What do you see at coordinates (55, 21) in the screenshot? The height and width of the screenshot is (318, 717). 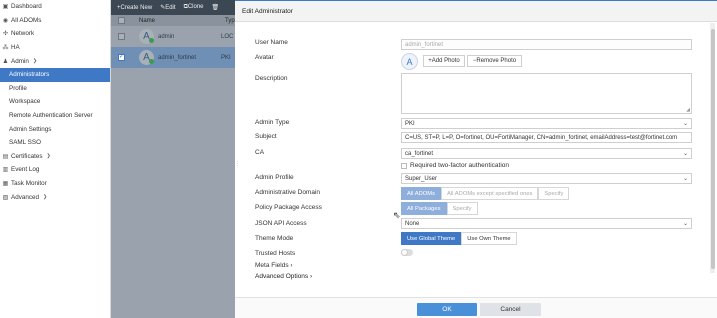 I see `sidebar-item-all-adoms: ◉ All ADOMs` at bounding box center [55, 21].